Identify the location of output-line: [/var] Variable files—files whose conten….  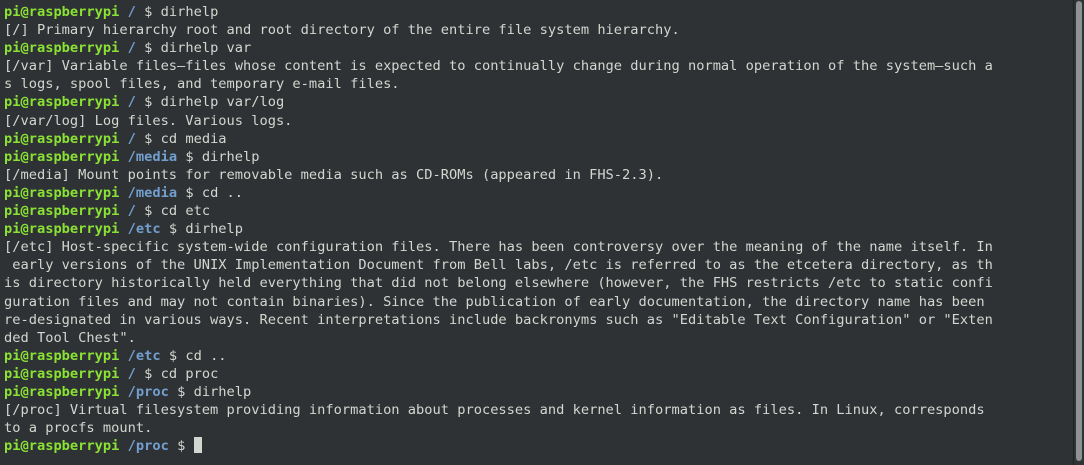
(537, 66).